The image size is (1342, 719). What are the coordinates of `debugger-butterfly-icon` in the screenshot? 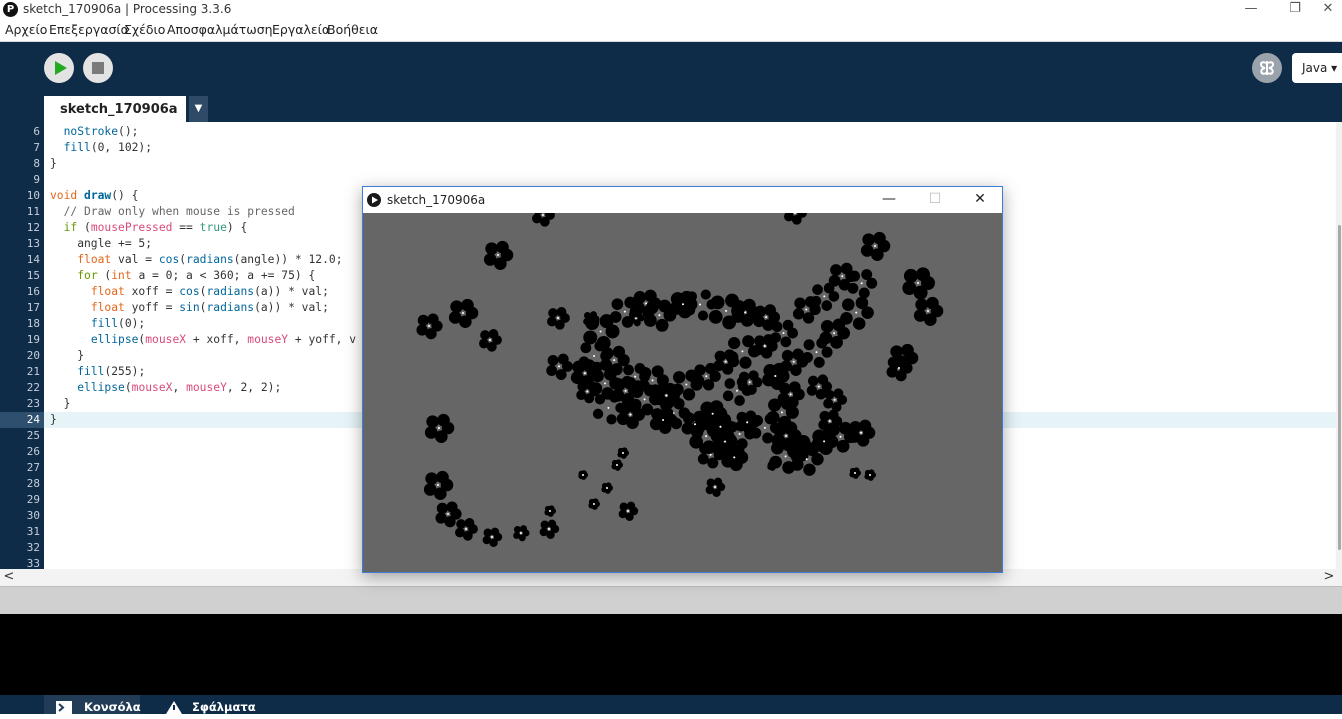 It's located at (1267, 68).